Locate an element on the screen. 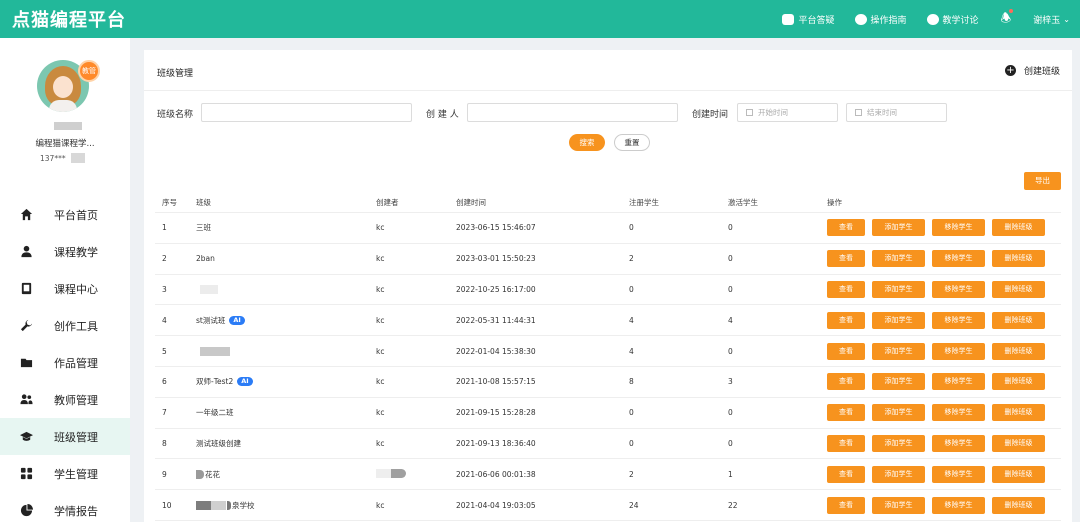  class-name: 三班 is located at coordinates (203, 227).